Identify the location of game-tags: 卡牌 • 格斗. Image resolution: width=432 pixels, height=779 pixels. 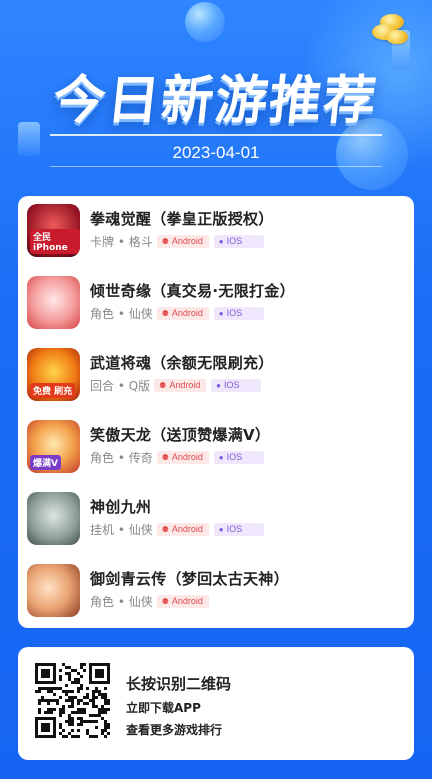
(121, 241).